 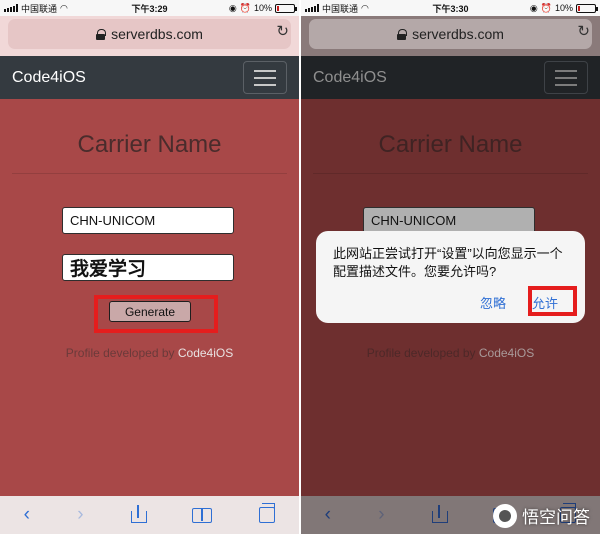 I want to click on custom-carrier-input: 我爱学习, so click(x=148, y=267).